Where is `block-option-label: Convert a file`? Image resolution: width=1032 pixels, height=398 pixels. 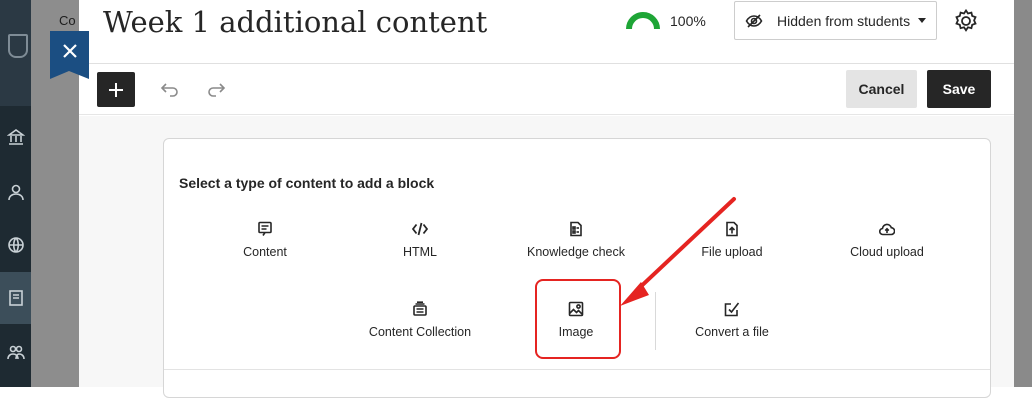 block-option-label: Convert a file is located at coordinates (732, 332).